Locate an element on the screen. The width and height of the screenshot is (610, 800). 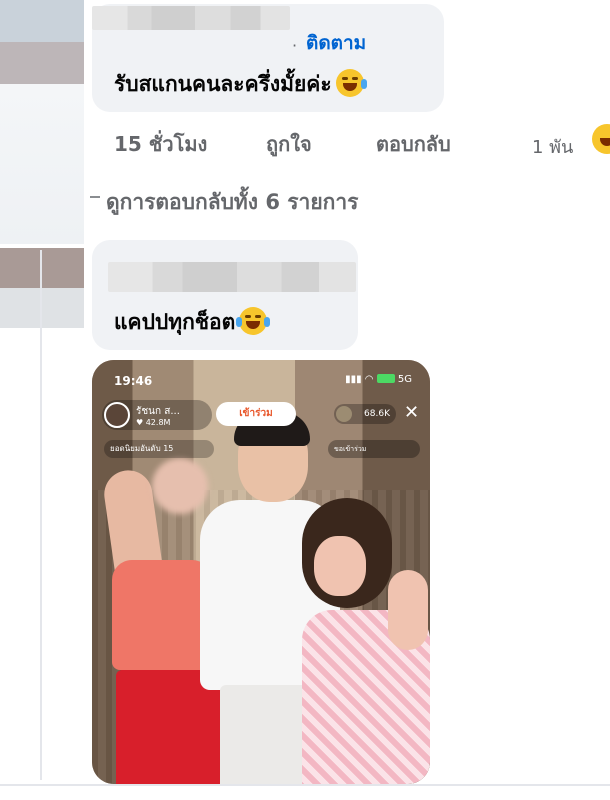
signal-icon: ▮▮▮ is located at coordinates (355, 379).